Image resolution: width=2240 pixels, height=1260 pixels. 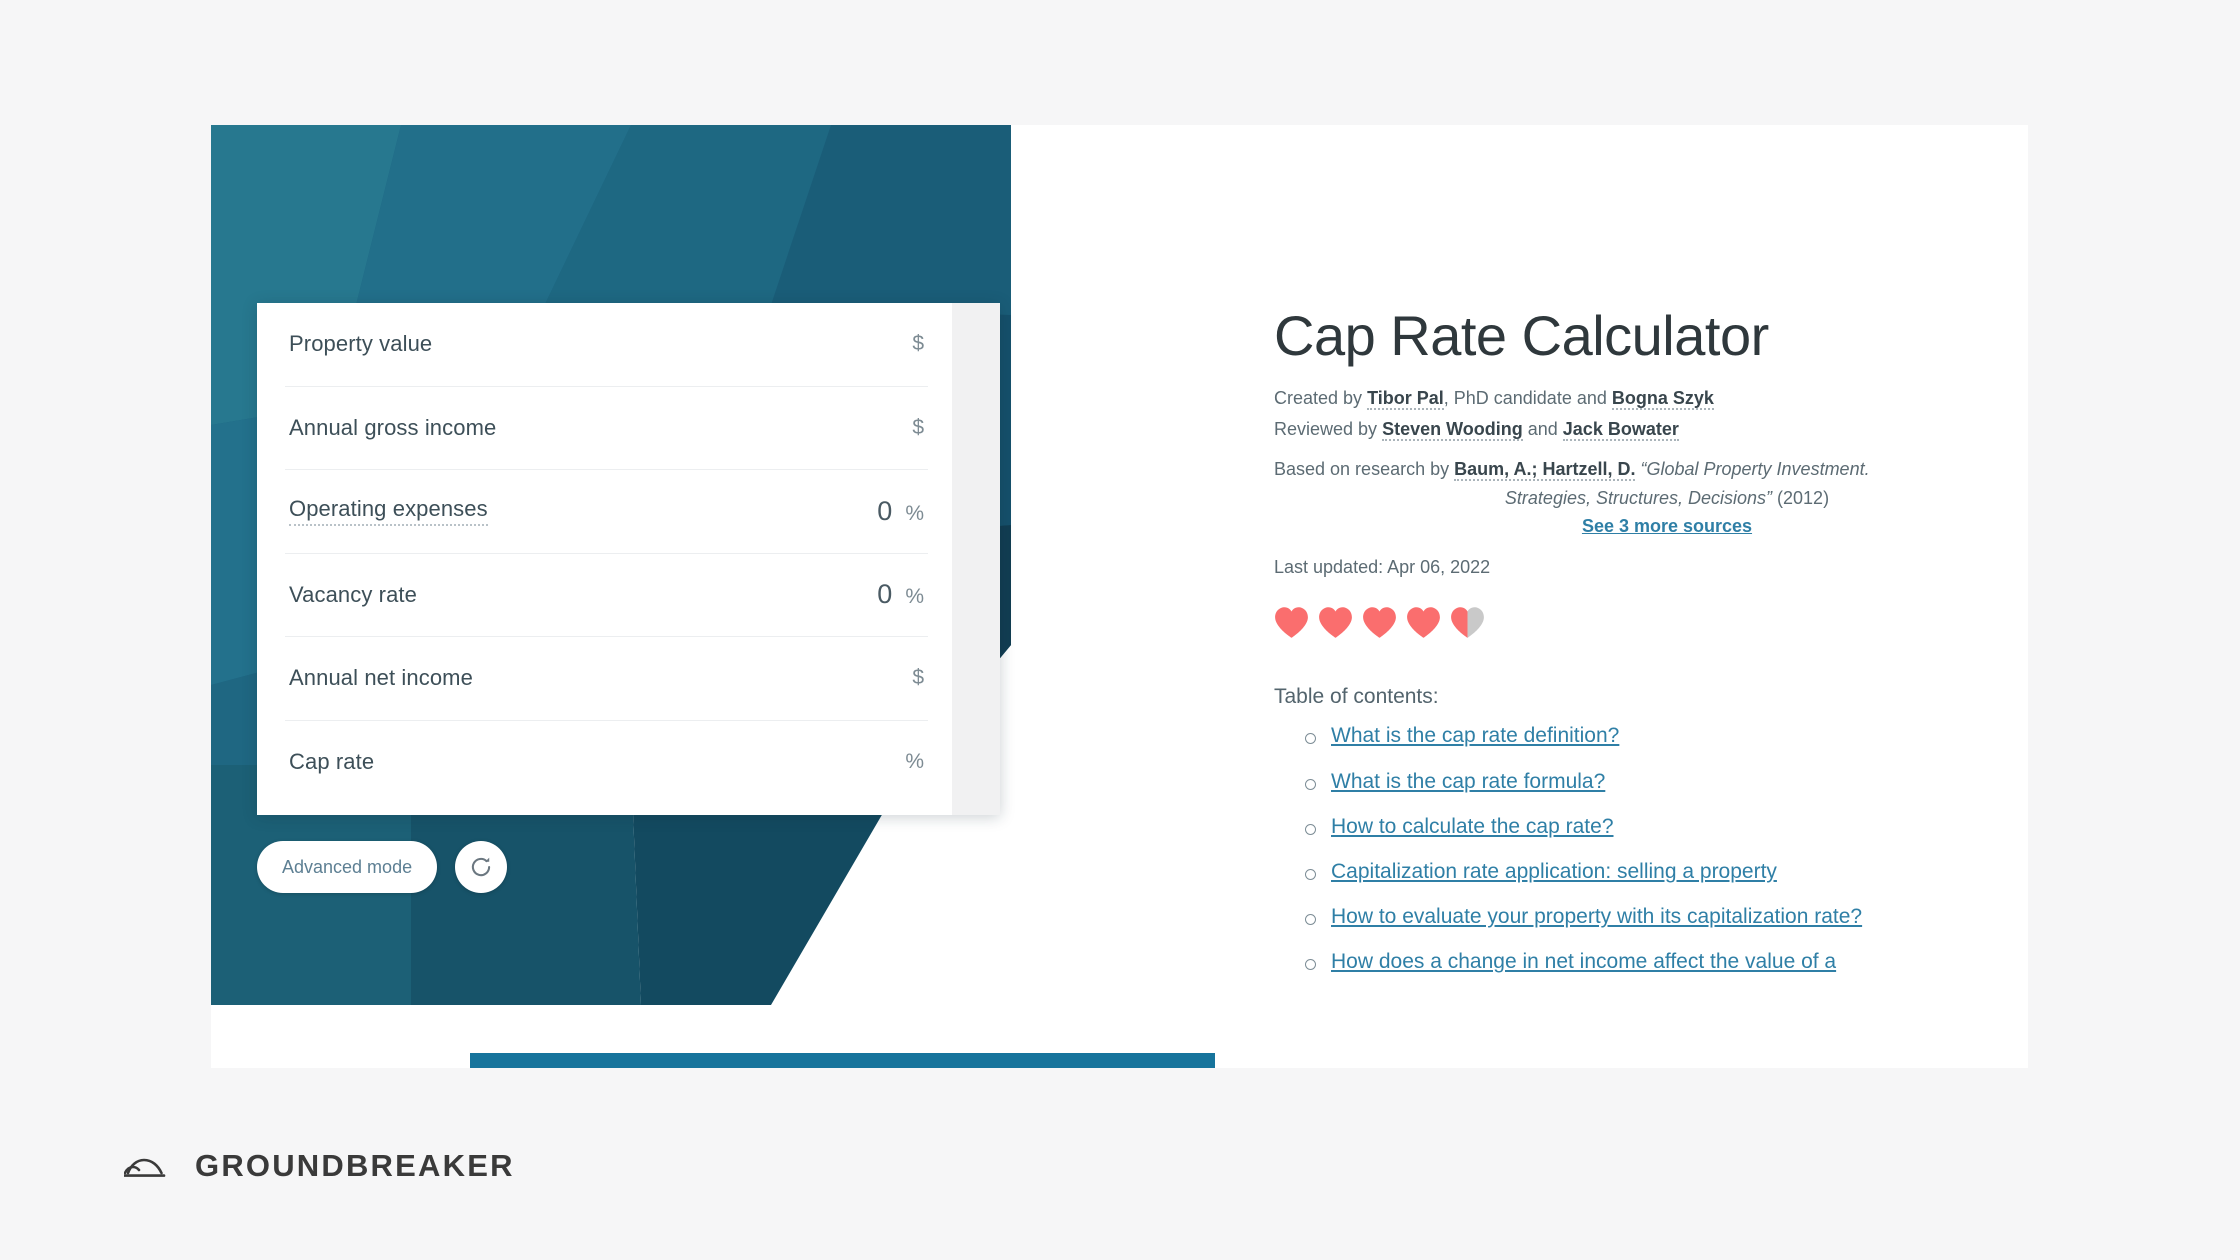 I want to click on author-link-tibor-pal: Tibor Pal, so click(x=1405, y=398).